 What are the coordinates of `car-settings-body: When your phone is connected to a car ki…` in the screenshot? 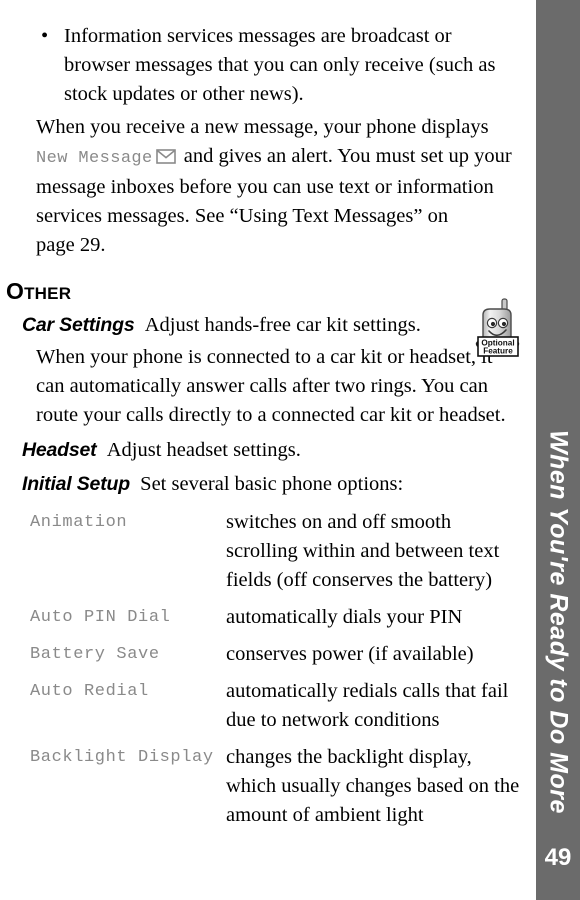 It's located at (271, 386).